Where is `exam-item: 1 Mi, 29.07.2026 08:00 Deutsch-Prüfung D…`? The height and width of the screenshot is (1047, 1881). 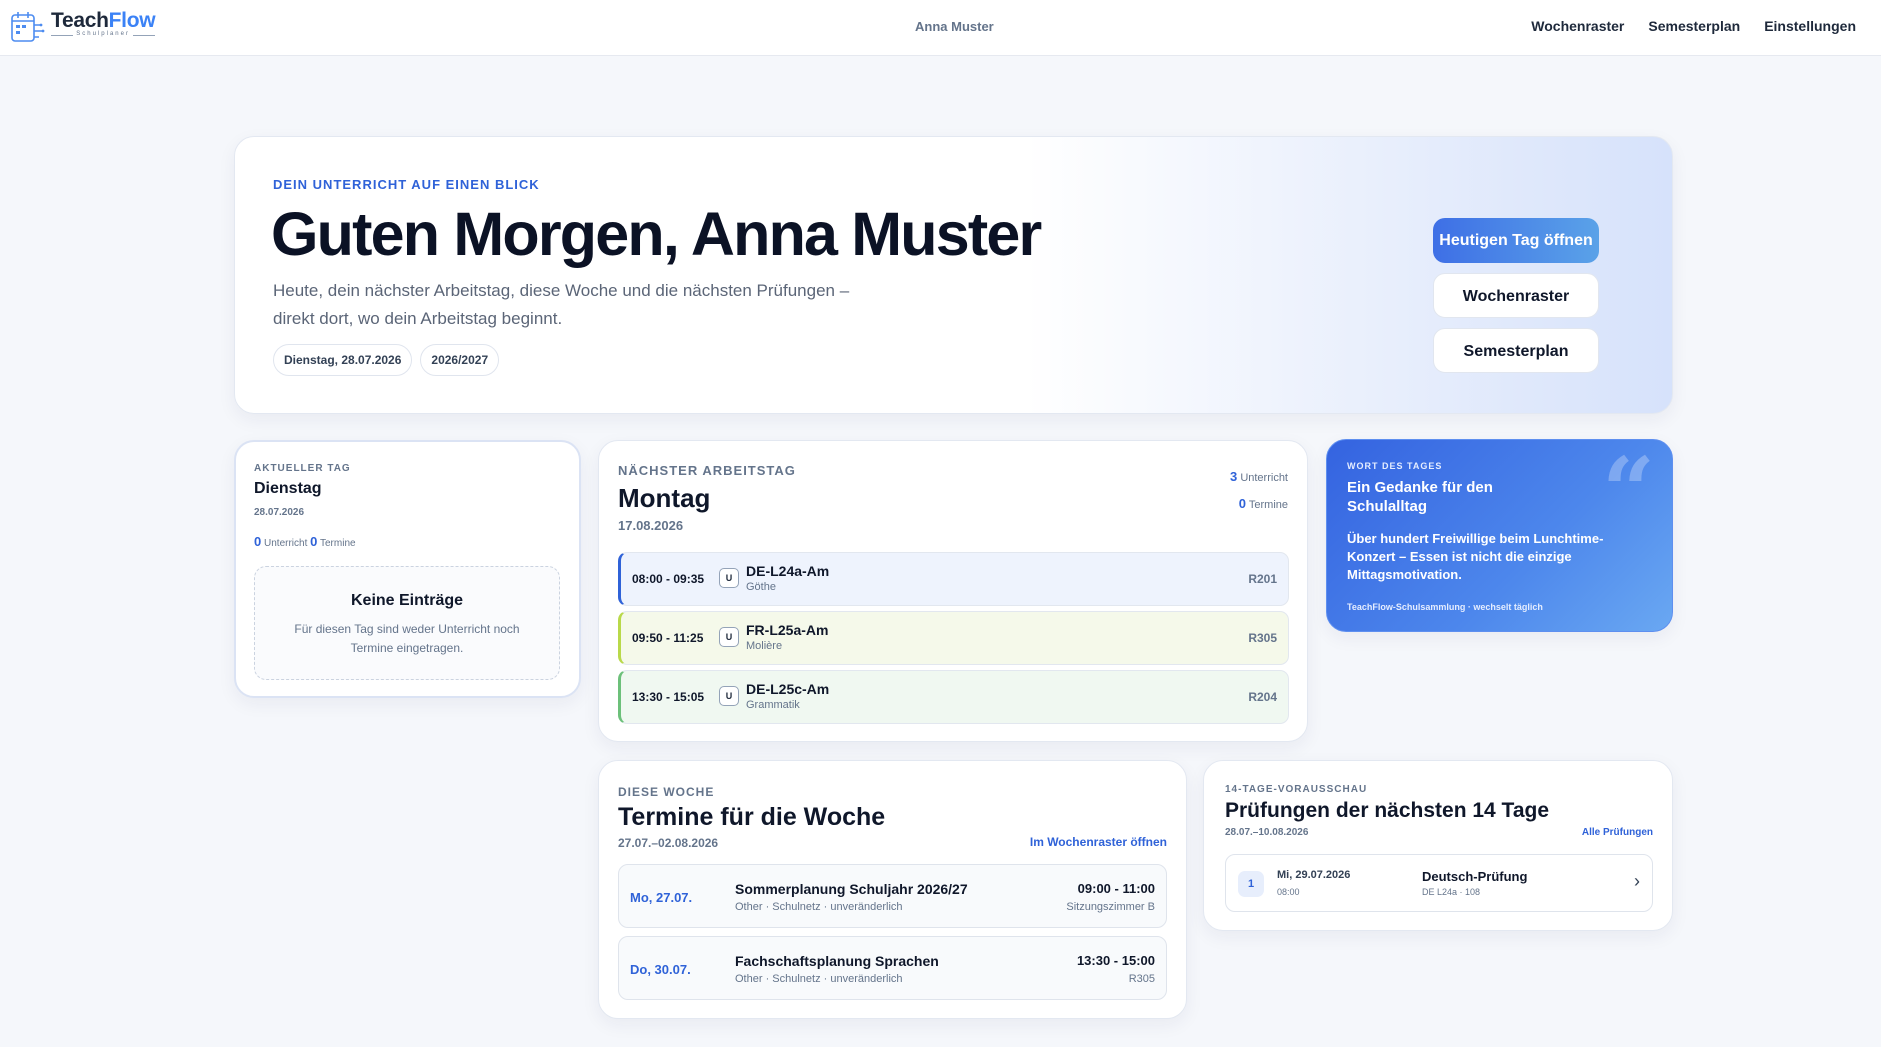 exam-item: 1 Mi, 29.07.2026 08:00 Deutsch-Prüfung D… is located at coordinates (1439, 883).